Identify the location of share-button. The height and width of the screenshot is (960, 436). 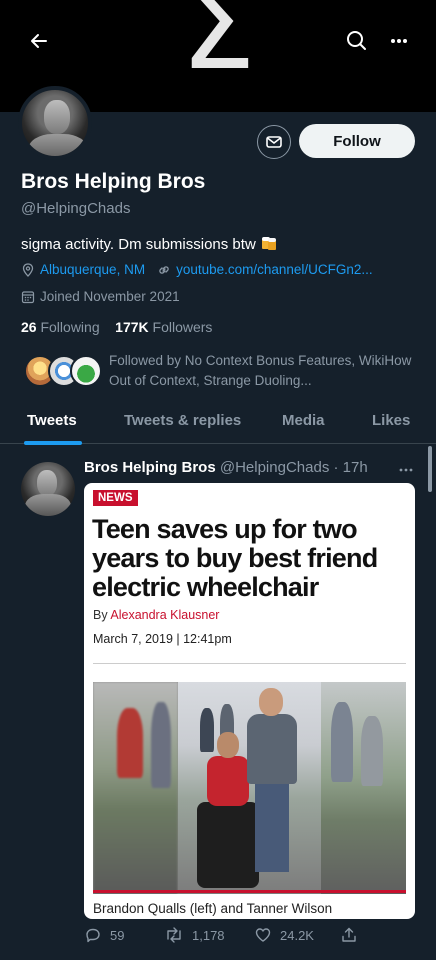
(353, 935).